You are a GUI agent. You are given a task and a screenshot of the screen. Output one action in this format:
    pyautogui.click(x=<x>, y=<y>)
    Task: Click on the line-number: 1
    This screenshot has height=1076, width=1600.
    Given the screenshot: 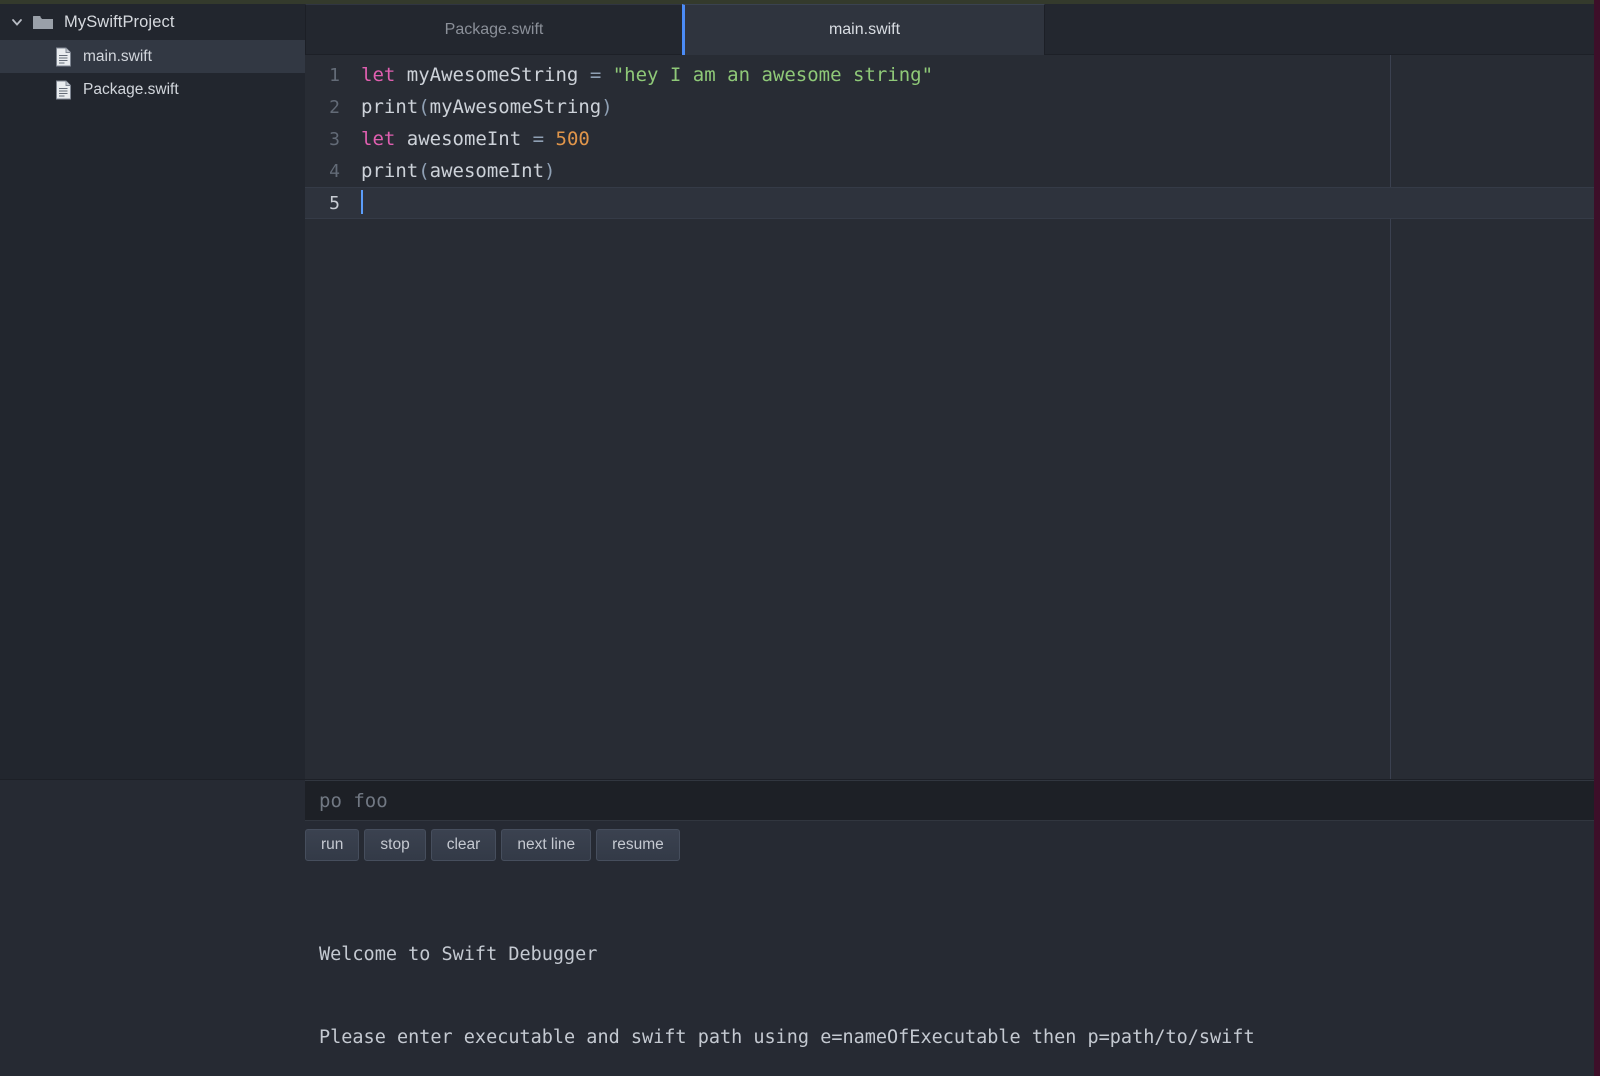 What is the action you would take?
    pyautogui.click(x=334, y=75)
    